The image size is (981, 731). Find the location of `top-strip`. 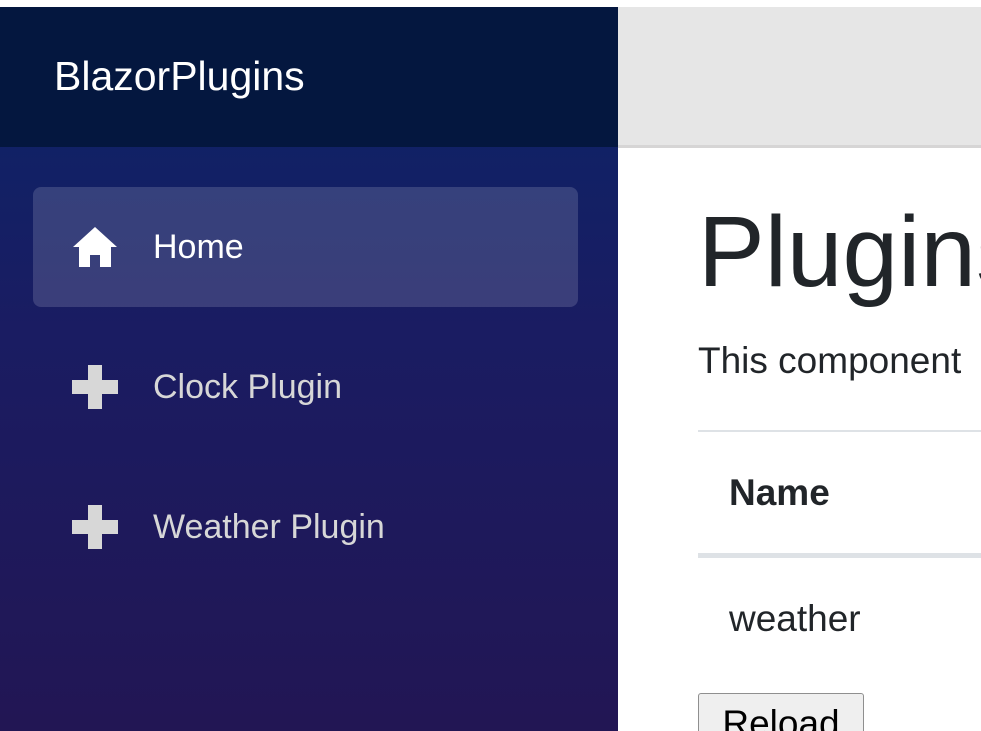

top-strip is located at coordinates (490, 3).